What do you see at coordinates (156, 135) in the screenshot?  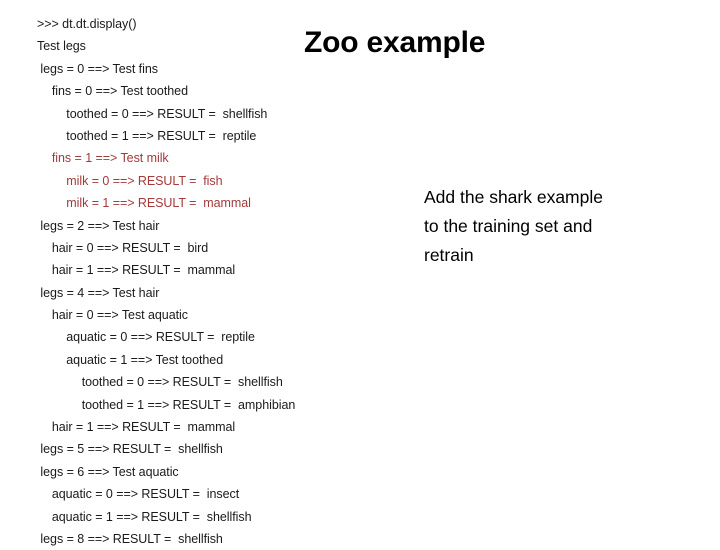 I see `decision-tree-line: toothed = 1 ==> RESULT = reptile` at bounding box center [156, 135].